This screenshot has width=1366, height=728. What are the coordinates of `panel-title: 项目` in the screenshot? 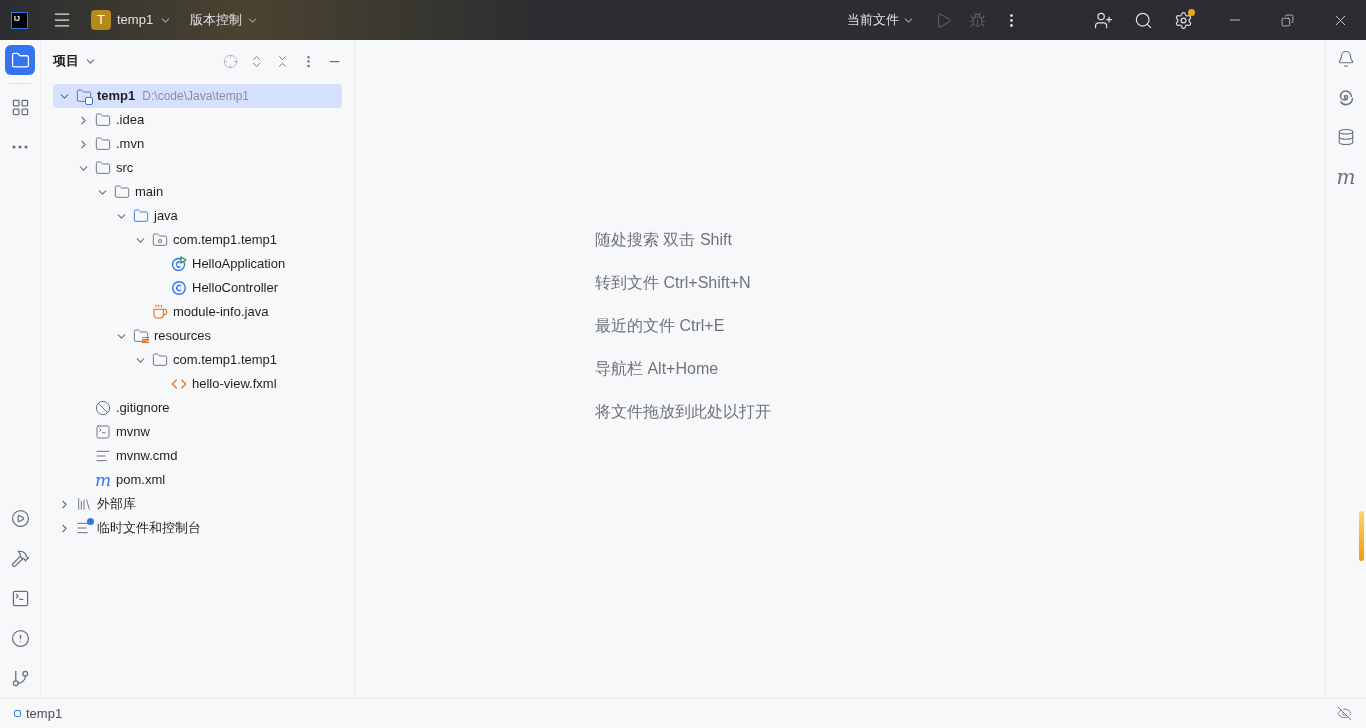 It's located at (75, 61).